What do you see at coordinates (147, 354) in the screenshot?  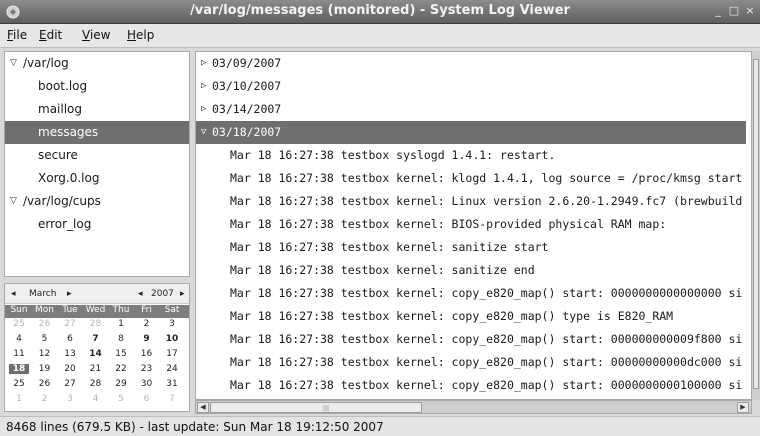 I see `calendar-day: 16` at bounding box center [147, 354].